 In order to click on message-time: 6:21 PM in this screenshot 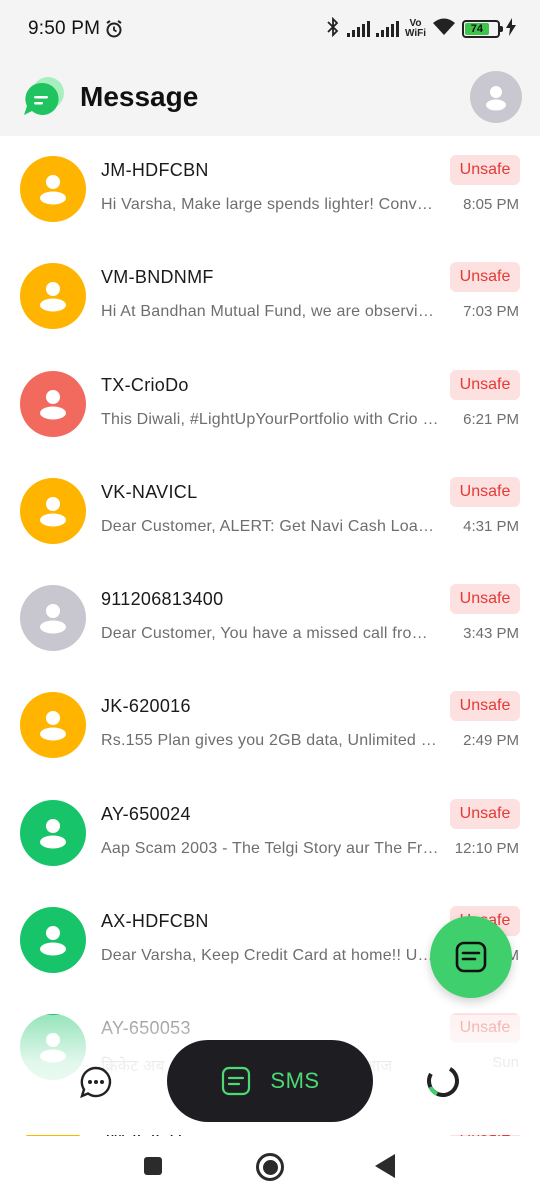, I will do `click(491, 419)`.